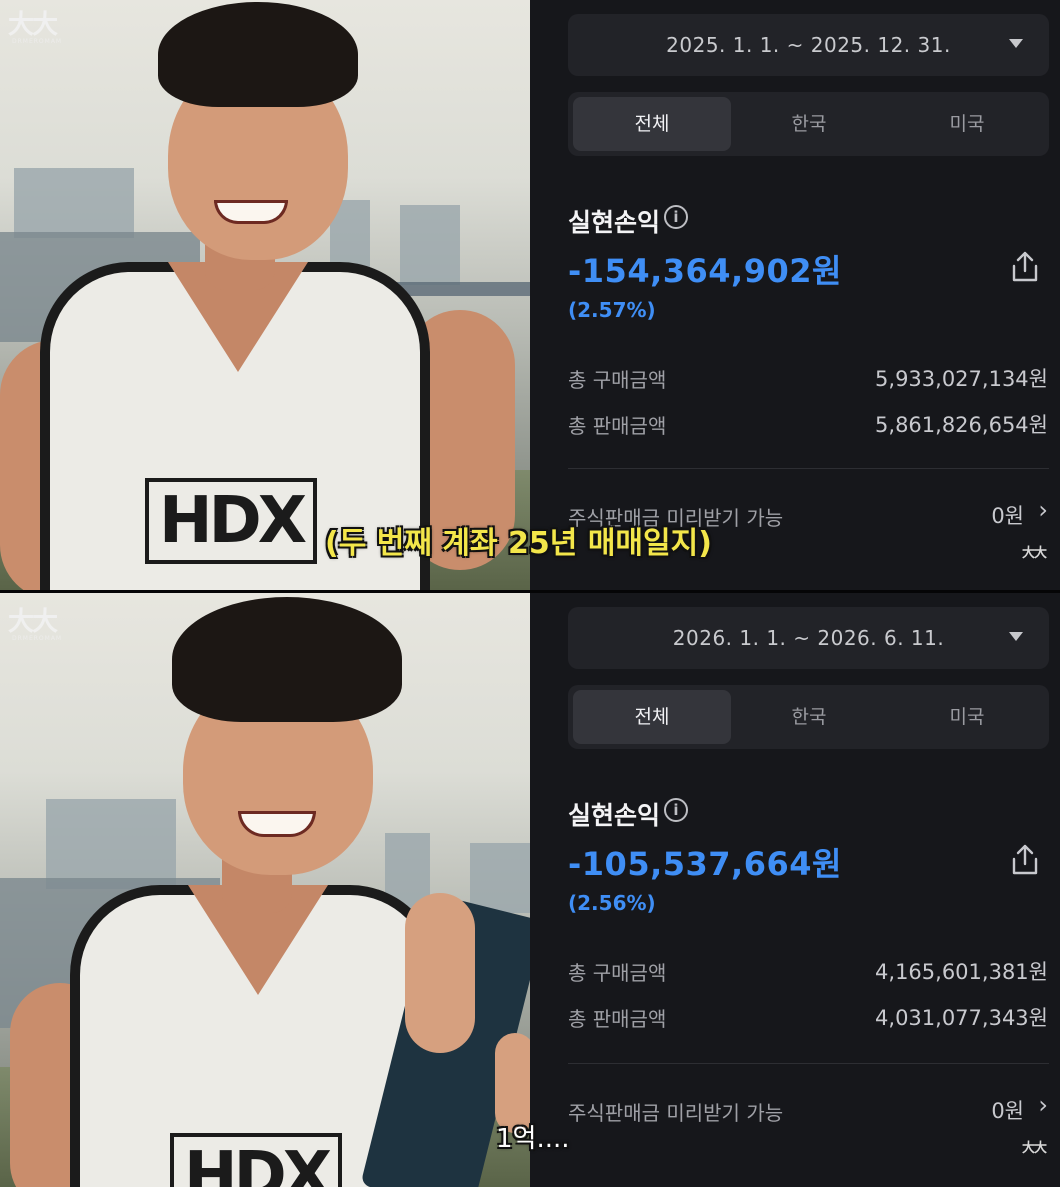 This screenshot has height=1187, width=1060. Describe the element at coordinates (612, 903) in the screenshot. I see `realized-pl-percent: (2.56%)` at that location.